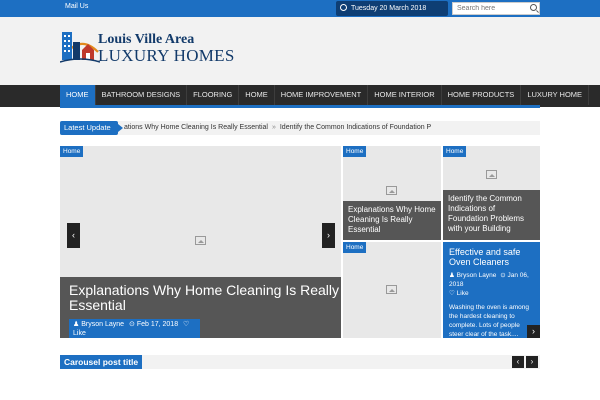 Image resolution: width=600 pixels, height=400 pixels. Describe the element at coordinates (491, 284) in the screenshot. I see `post-meta: ♟ Bryson Layne ⊙ Jan 06, 2018 ♡ Like` at that location.